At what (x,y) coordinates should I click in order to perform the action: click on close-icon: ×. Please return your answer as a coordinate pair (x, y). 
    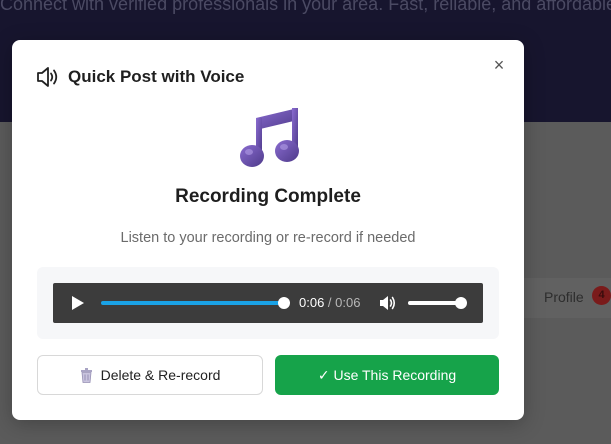
    Looking at the image, I should click on (499, 65).